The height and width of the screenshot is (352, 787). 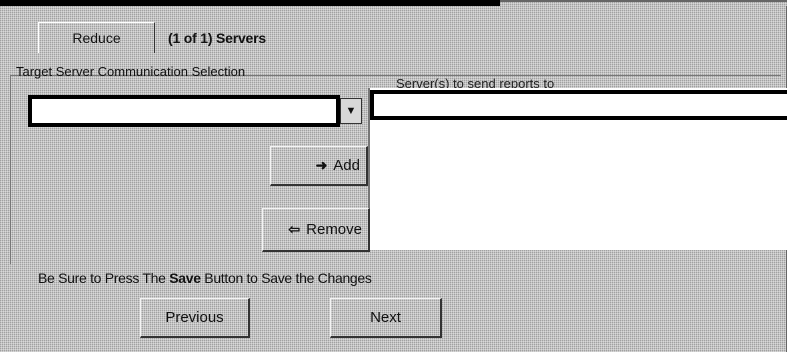 I want to click on tab-strip: Reduce (1 of 1) Servers, so click(x=160, y=35).